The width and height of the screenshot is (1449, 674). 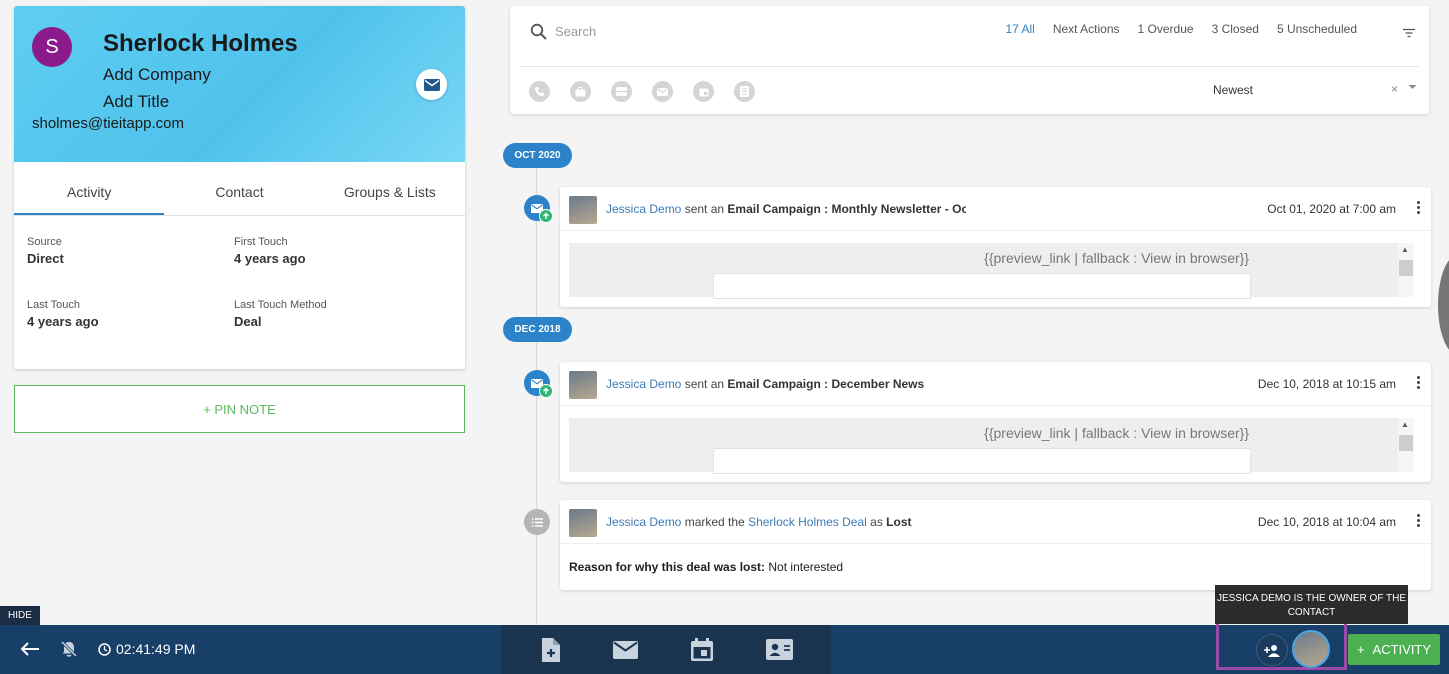 I want to click on field-value: 4 years ago, so click(x=270, y=258).